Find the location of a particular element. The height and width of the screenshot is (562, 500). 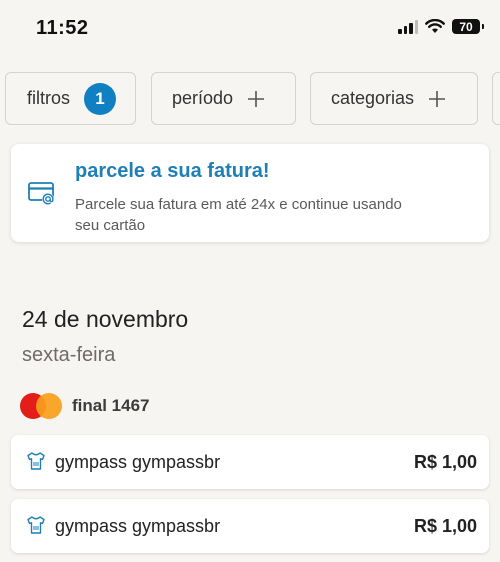

battery-icon: 70 is located at coordinates (468, 26).